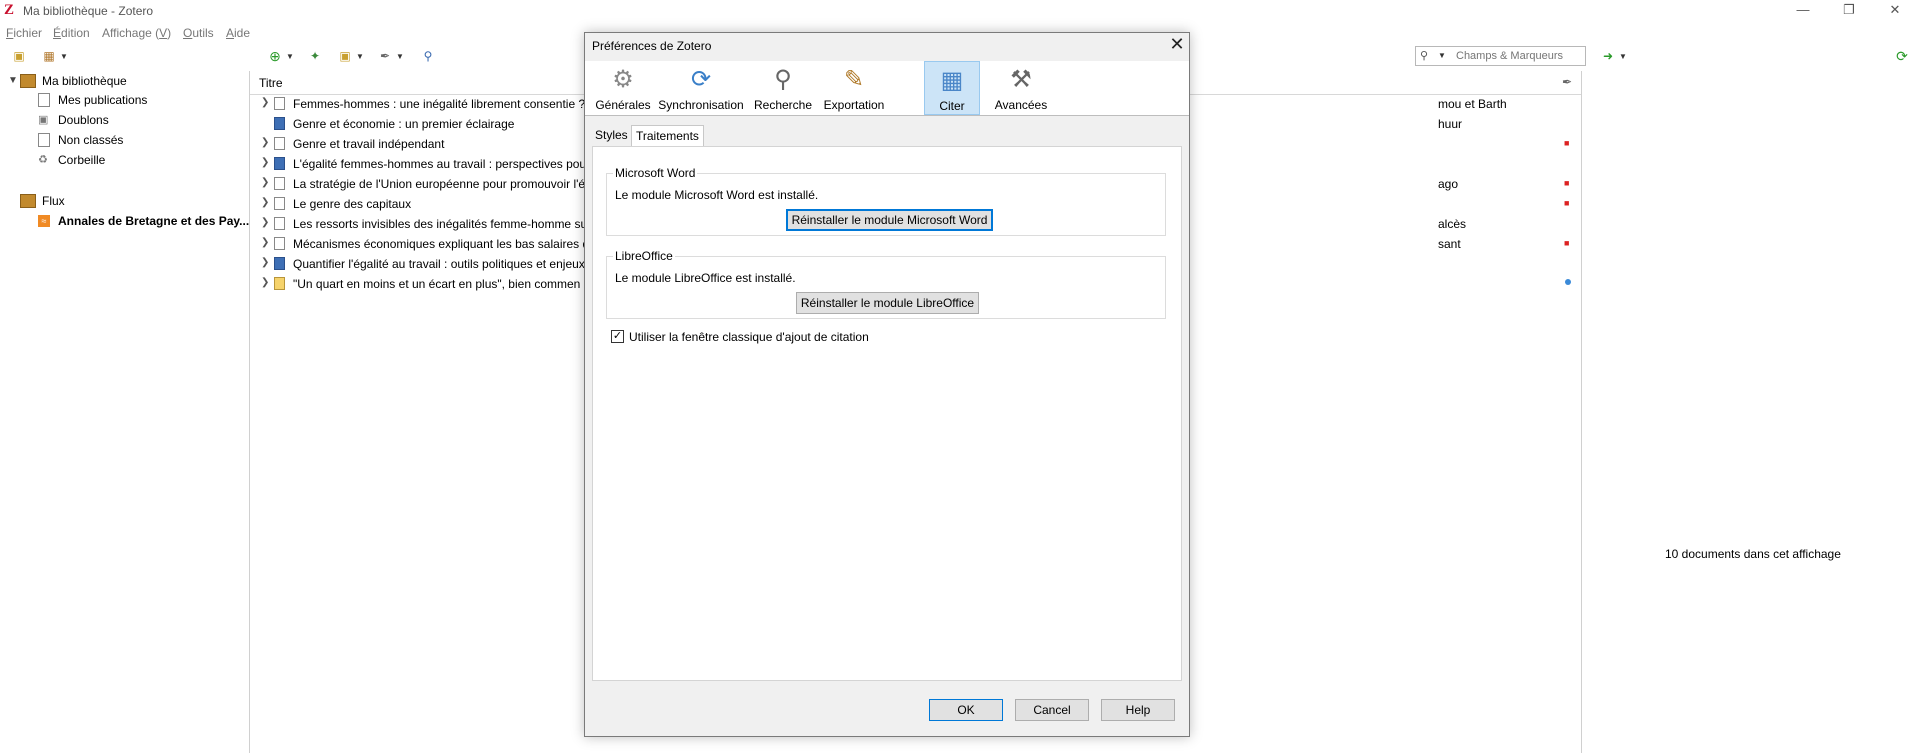 The width and height of the screenshot is (1920, 753). Describe the element at coordinates (345, 56) in the screenshot. I see `new-note-icon: ▣` at that location.